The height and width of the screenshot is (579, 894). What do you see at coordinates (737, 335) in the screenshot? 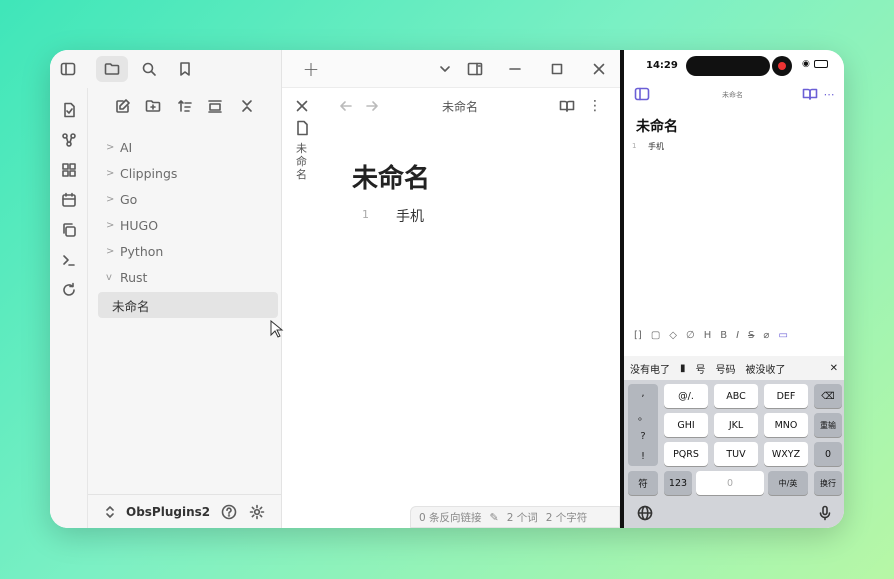
I see `italic-button: I` at bounding box center [737, 335].